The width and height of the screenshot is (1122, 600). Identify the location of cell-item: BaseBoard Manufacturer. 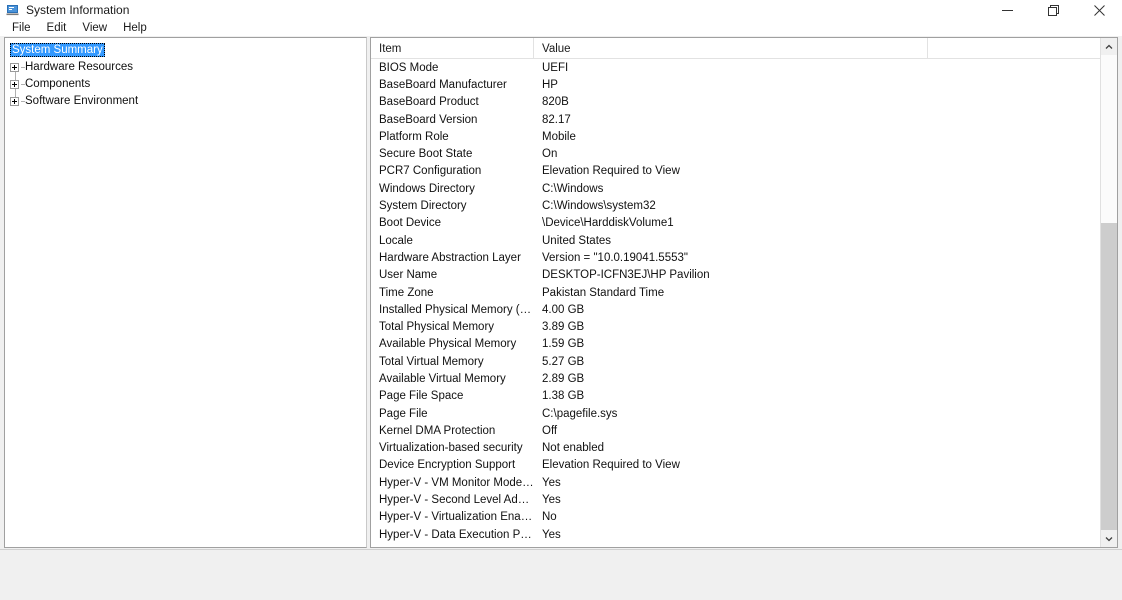
(443, 84).